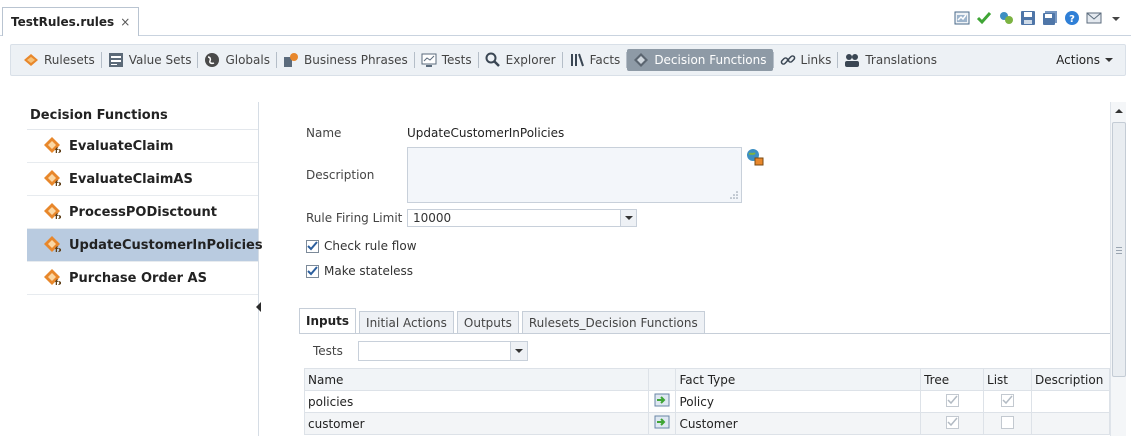  Describe the element at coordinates (613, 322) in the screenshot. I see `tab-rulesets-decision-functions: Rulesets_Decision Functions` at that location.